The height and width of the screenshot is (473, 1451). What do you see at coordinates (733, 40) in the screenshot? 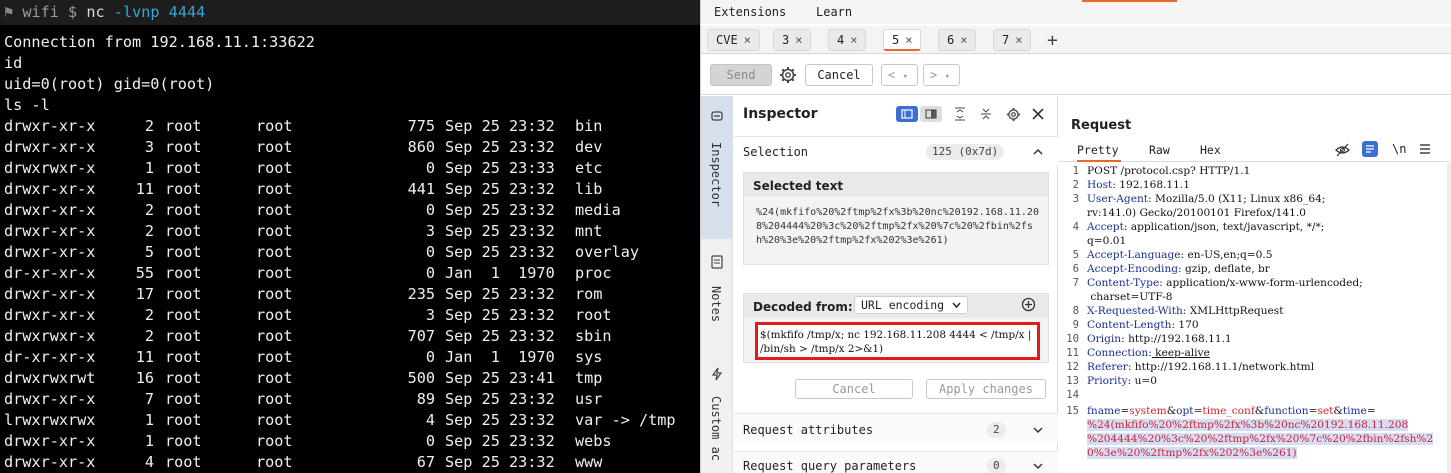
I see `tab-cve: CVE ×` at bounding box center [733, 40].